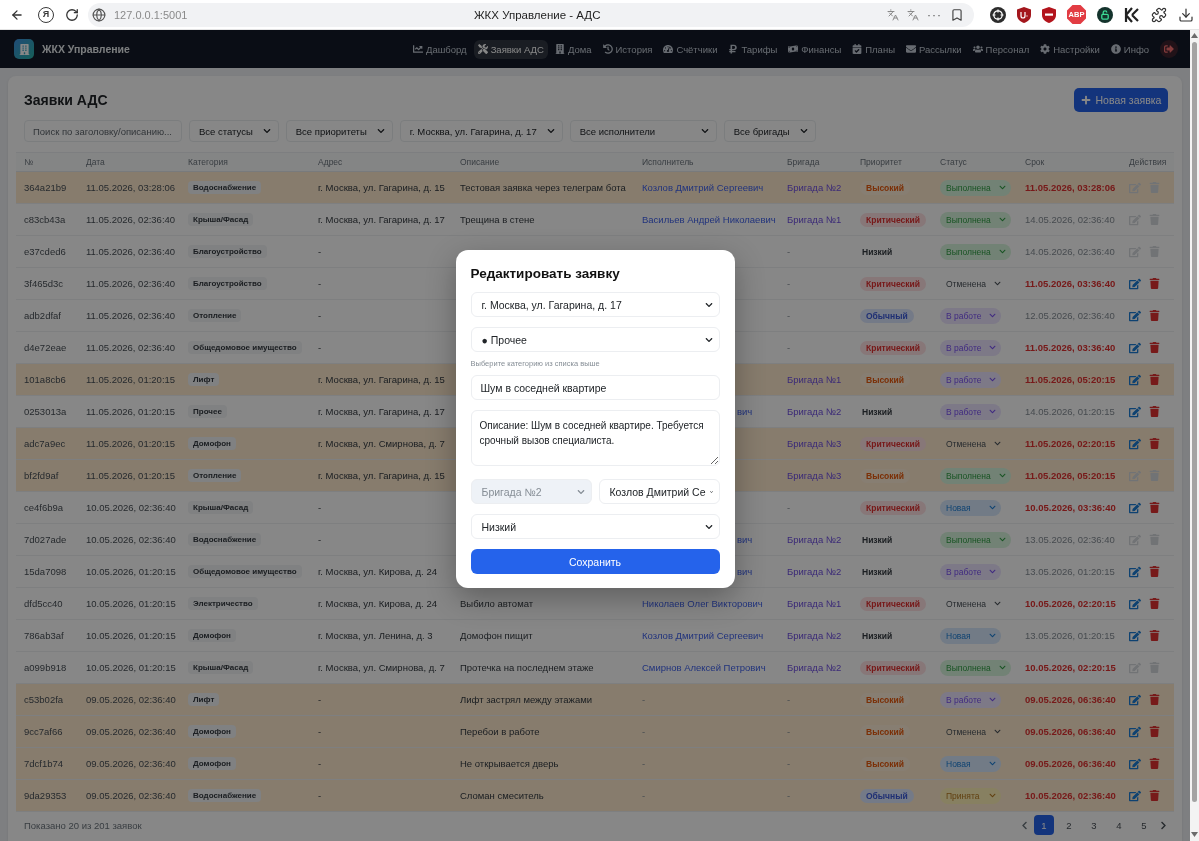 This screenshot has height=841, width=1199. Describe the element at coordinates (1144, 825) in the screenshot. I see `page-button: 5` at that location.